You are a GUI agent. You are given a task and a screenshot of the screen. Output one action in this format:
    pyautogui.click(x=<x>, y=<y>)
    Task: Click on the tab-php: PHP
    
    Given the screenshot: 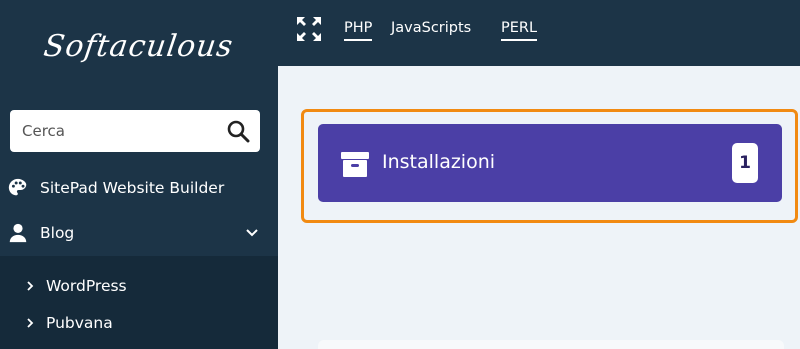 What is the action you would take?
    pyautogui.click(x=358, y=30)
    